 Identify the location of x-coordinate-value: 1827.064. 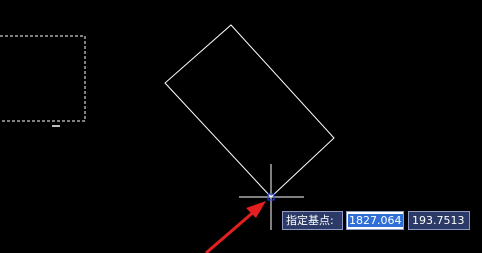
(375, 220).